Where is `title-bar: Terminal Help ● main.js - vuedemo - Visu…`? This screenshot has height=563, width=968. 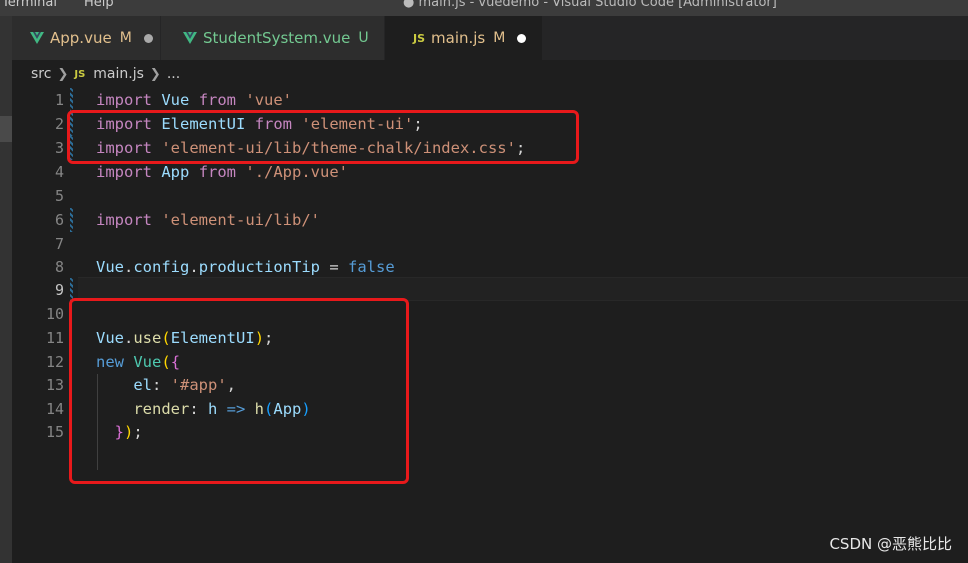 title-bar: Terminal Help ● main.js - vuedemo - Visu… is located at coordinates (484, 8).